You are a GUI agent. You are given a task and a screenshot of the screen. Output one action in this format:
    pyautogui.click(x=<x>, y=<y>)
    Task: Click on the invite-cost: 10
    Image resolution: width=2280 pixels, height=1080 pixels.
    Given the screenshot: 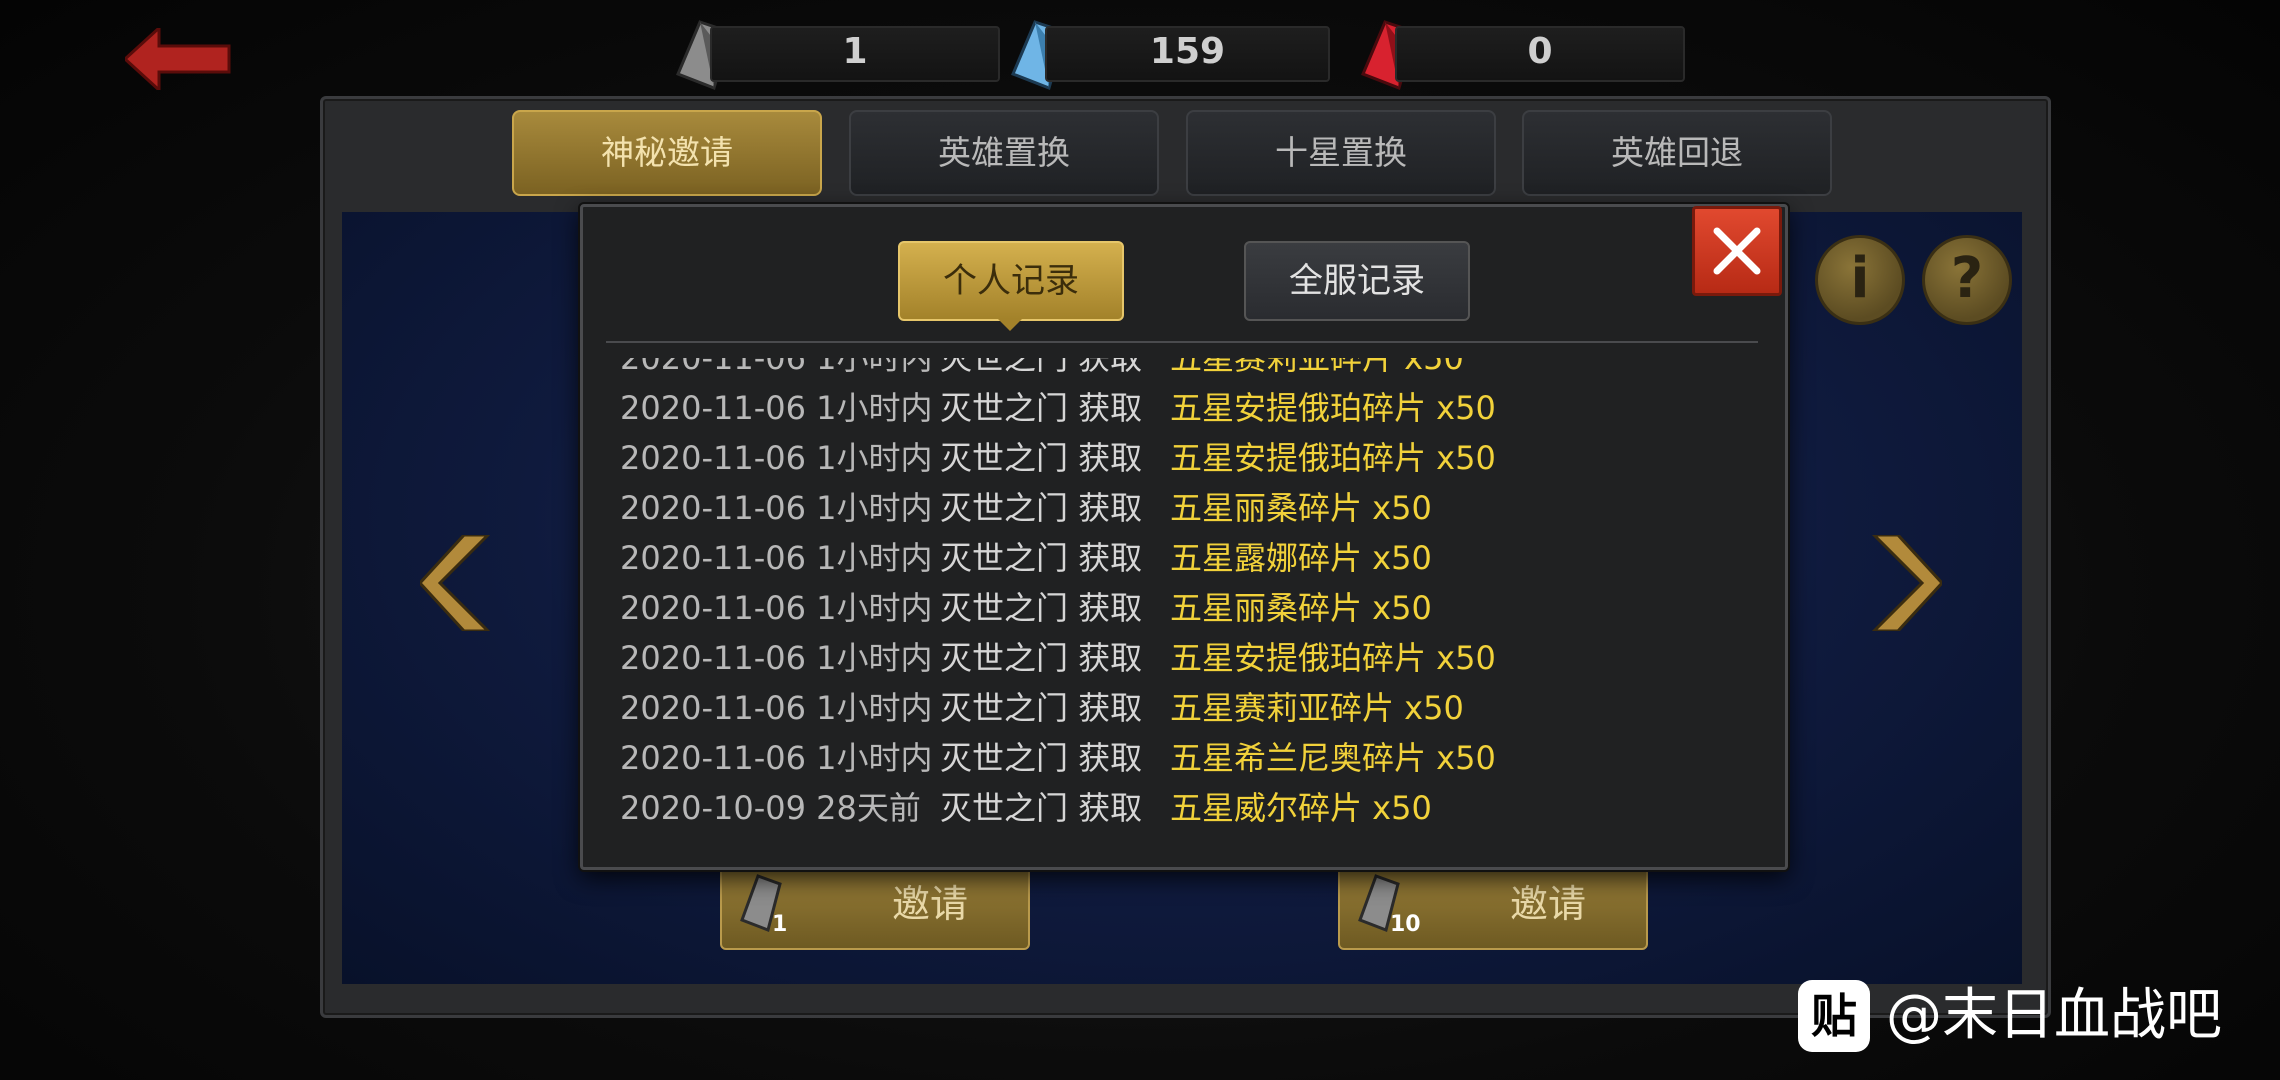 What is the action you would take?
    pyautogui.click(x=1405, y=924)
    